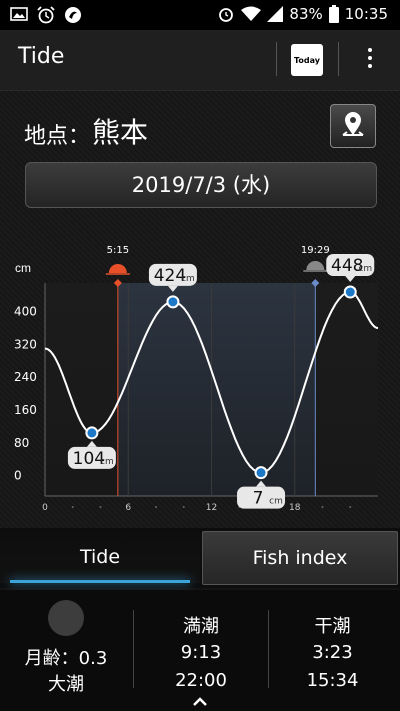 The height and width of the screenshot is (711, 400). I want to click on x-tick-label: 12, so click(211, 508).